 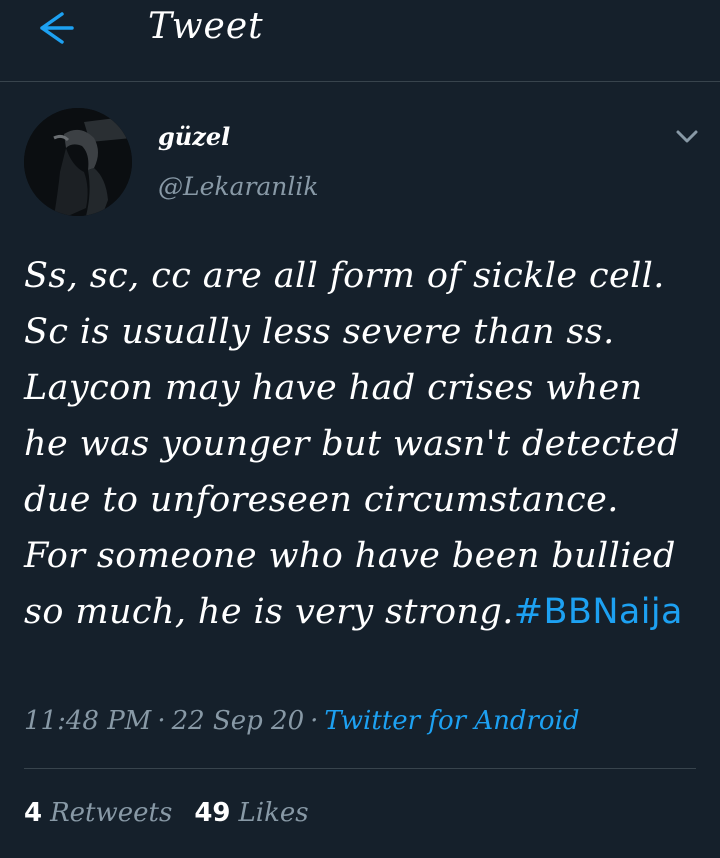 What do you see at coordinates (598, 612) in the screenshot?
I see `hashtag-link: #BBNaija` at bounding box center [598, 612].